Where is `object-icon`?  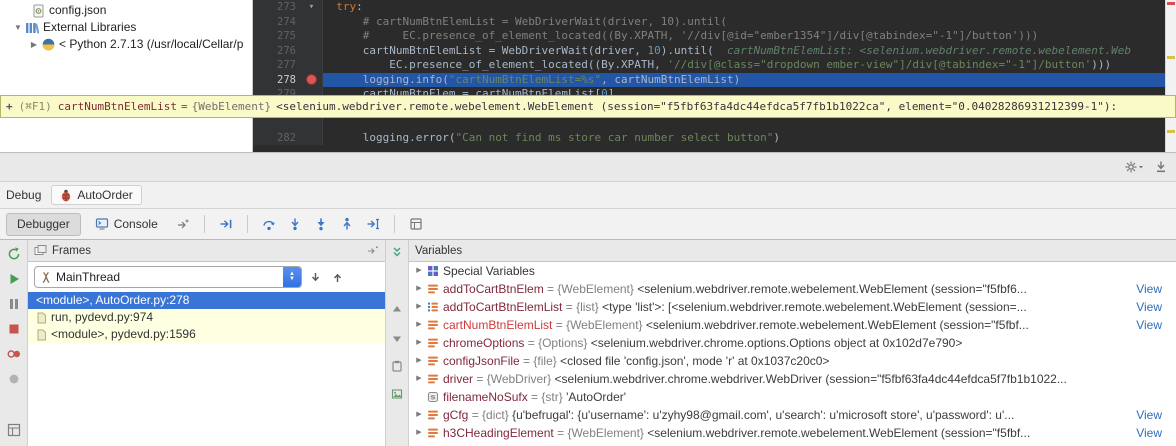
object-icon is located at coordinates (432, 343).